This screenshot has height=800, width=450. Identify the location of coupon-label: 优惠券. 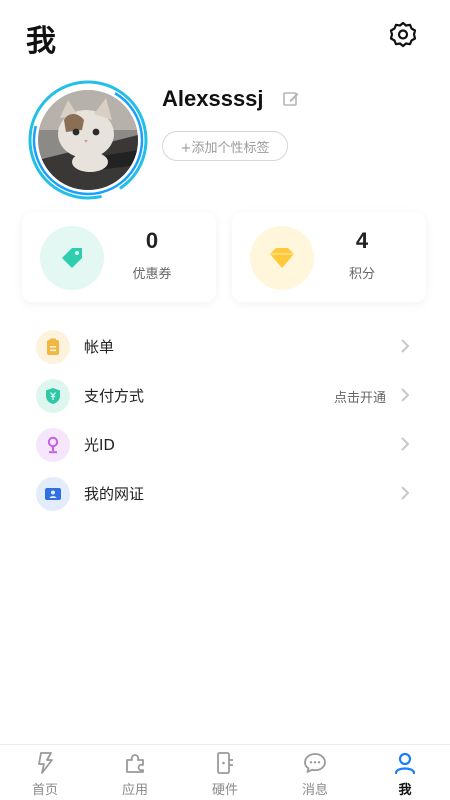
(152, 274).